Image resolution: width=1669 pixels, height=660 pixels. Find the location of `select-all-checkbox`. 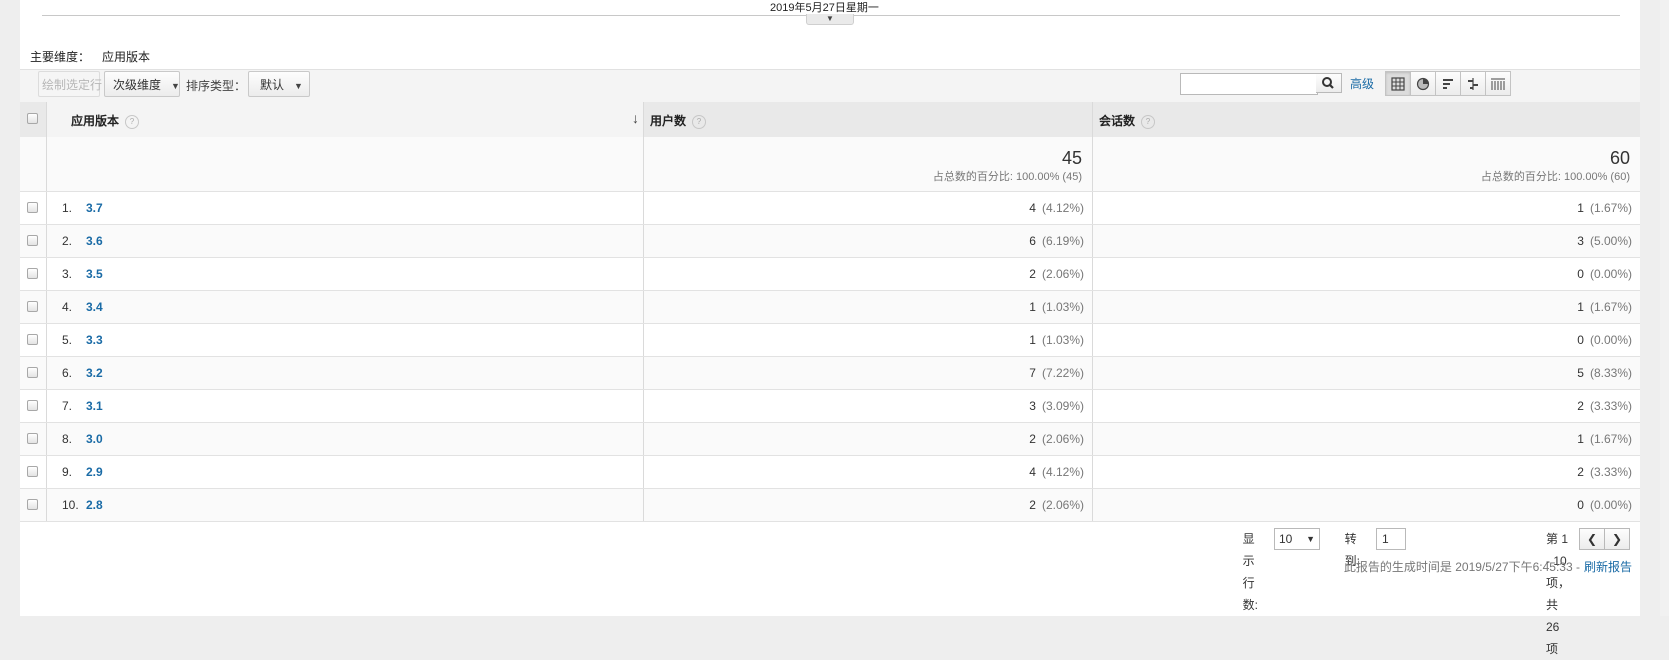

select-all-checkbox is located at coordinates (32, 118).